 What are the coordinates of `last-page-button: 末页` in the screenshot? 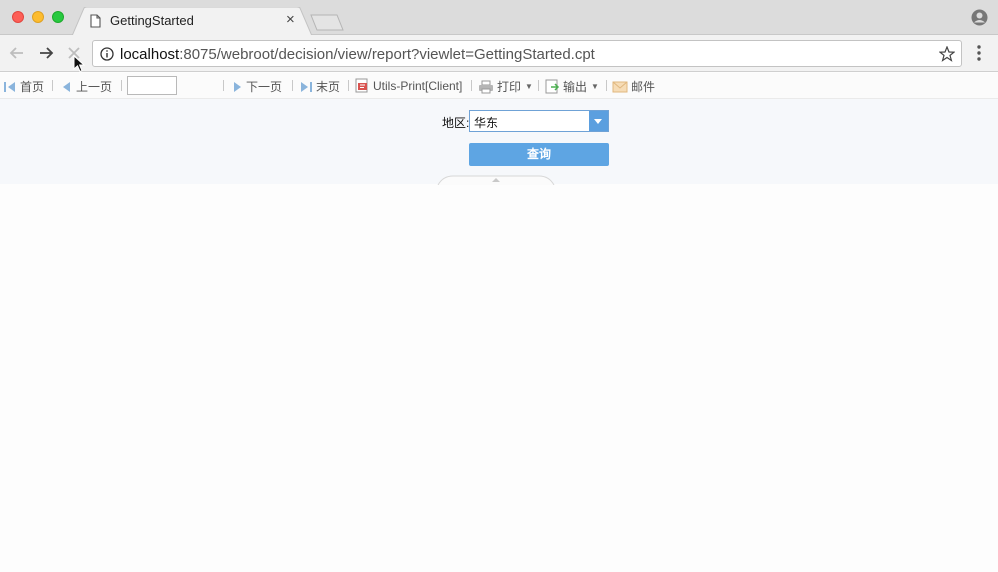 It's located at (319, 86).